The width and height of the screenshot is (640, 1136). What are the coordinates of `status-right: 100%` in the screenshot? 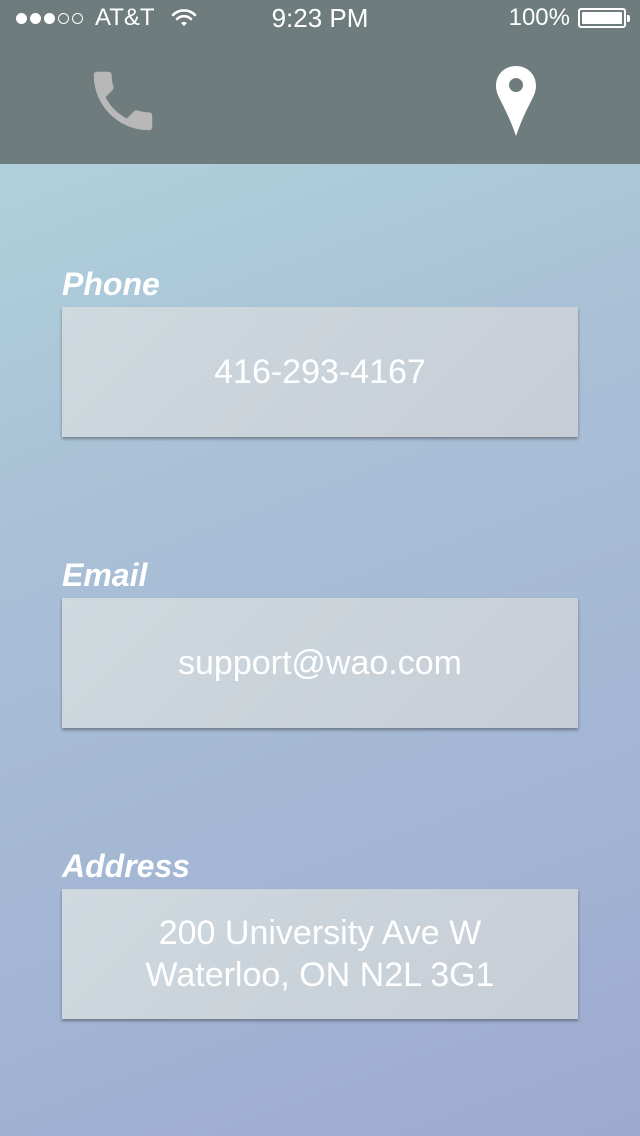 It's located at (569, 18).